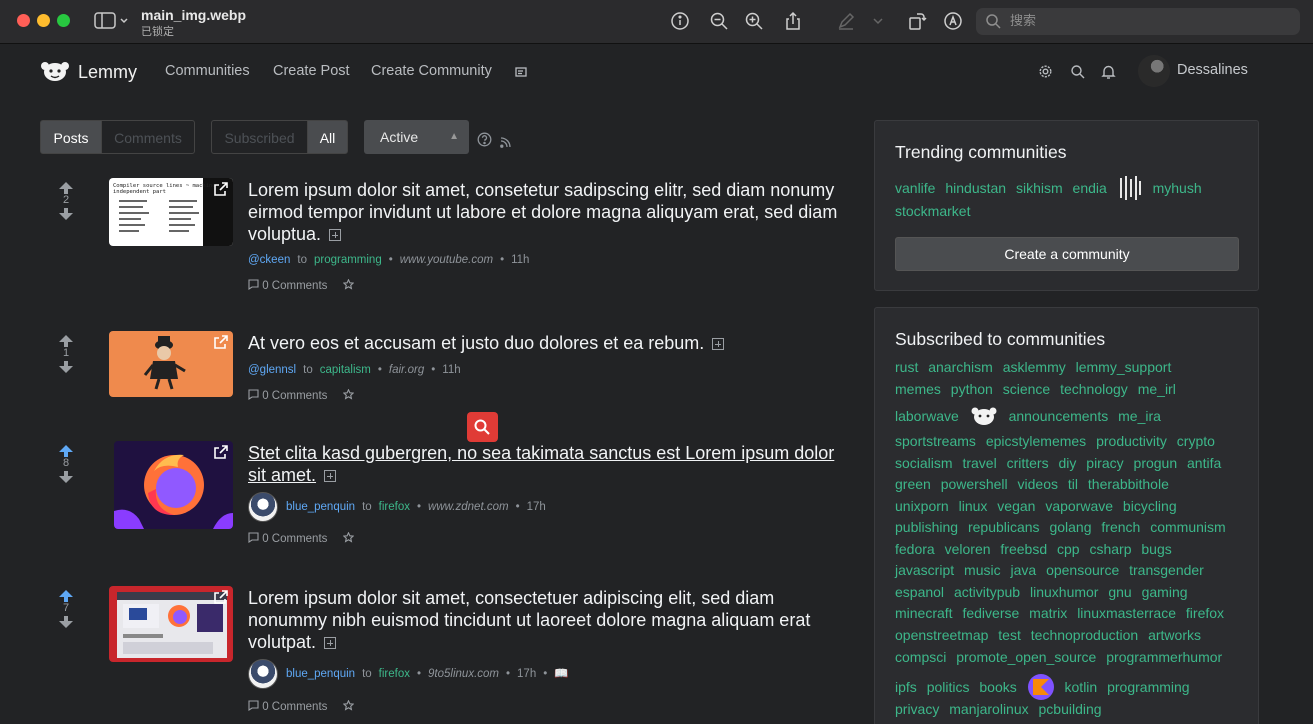 The image size is (1313, 724). I want to click on community-link: linuxmasterrace, so click(1126, 613).